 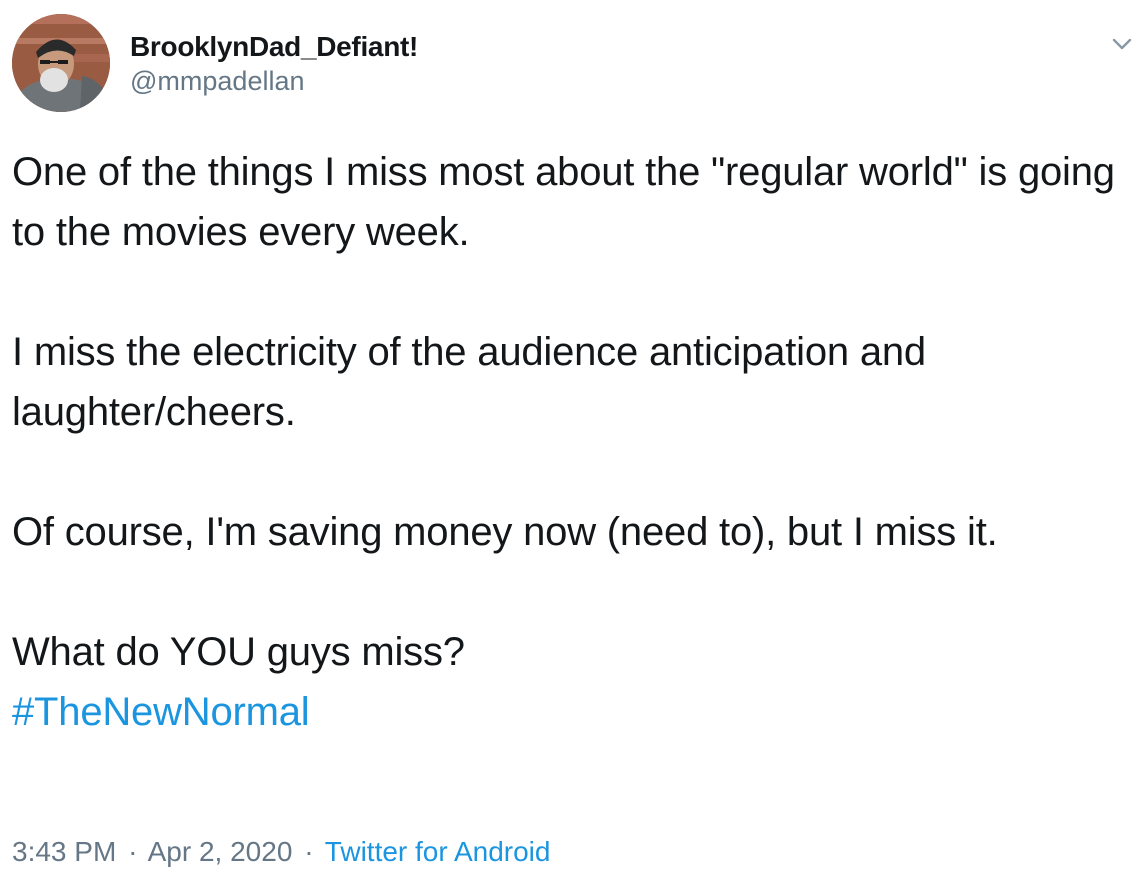 I want to click on chevron-down-icon, so click(x=1122, y=44).